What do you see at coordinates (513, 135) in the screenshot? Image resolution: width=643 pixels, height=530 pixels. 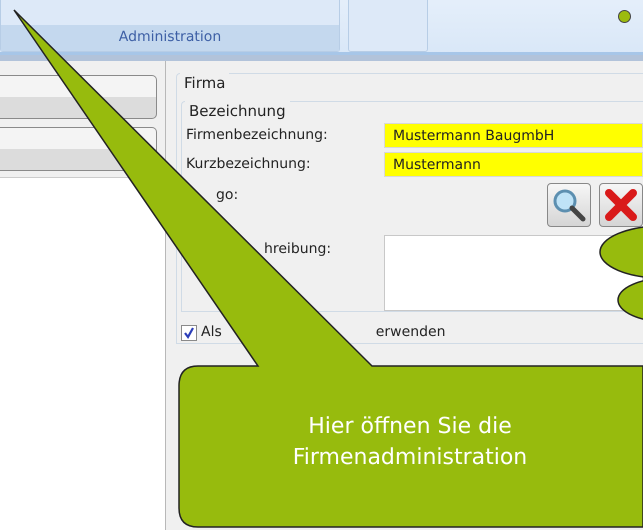 I see `input-field: Mustermann BaugmbH` at bounding box center [513, 135].